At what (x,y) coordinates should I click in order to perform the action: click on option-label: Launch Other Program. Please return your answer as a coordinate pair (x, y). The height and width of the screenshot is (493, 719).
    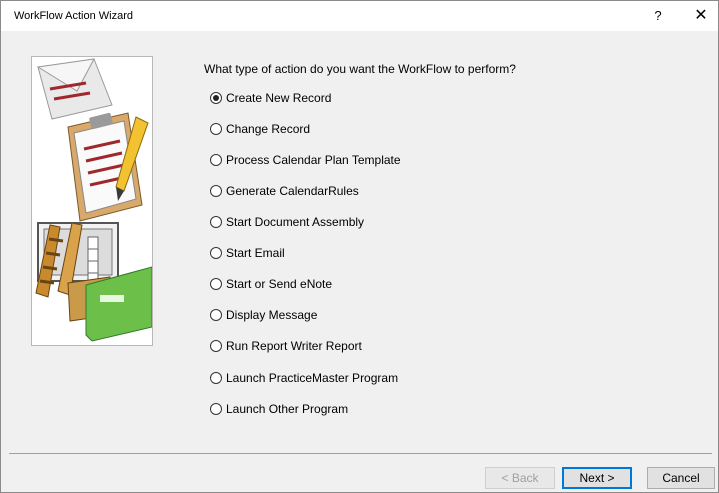
    Looking at the image, I should click on (287, 409).